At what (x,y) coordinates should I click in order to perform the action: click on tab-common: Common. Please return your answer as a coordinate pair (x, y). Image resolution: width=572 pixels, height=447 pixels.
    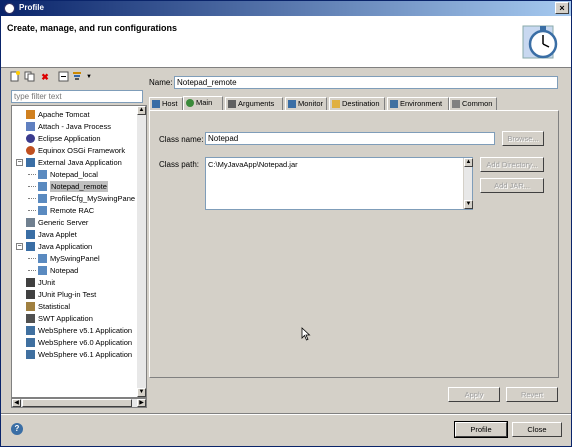
    Looking at the image, I should click on (473, 103).